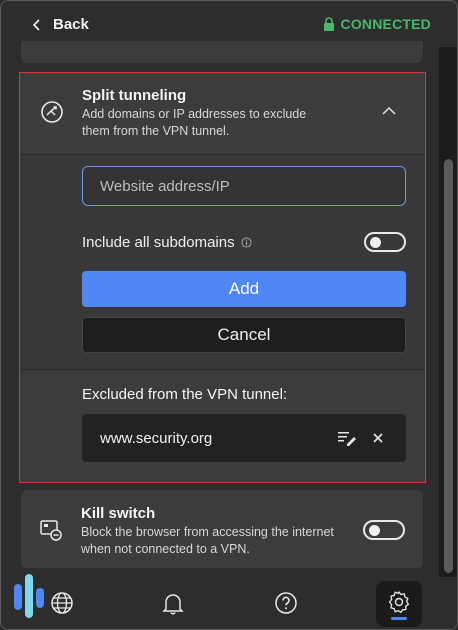  I want to click on previous-setting-card, so click(222, 52).